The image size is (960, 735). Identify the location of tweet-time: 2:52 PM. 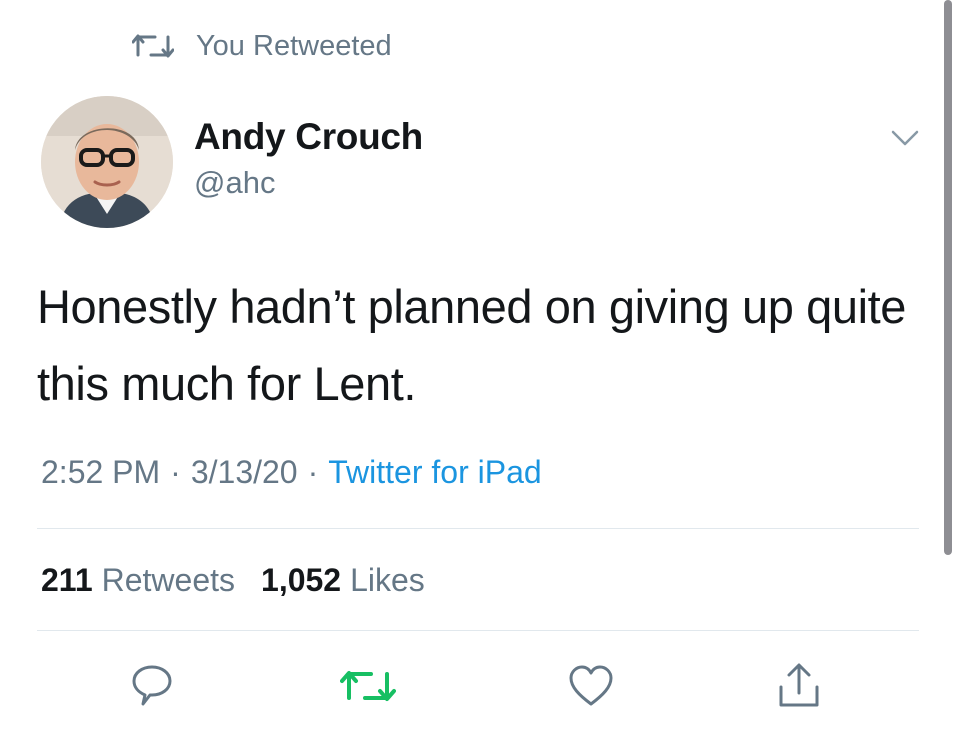
(101, 472).